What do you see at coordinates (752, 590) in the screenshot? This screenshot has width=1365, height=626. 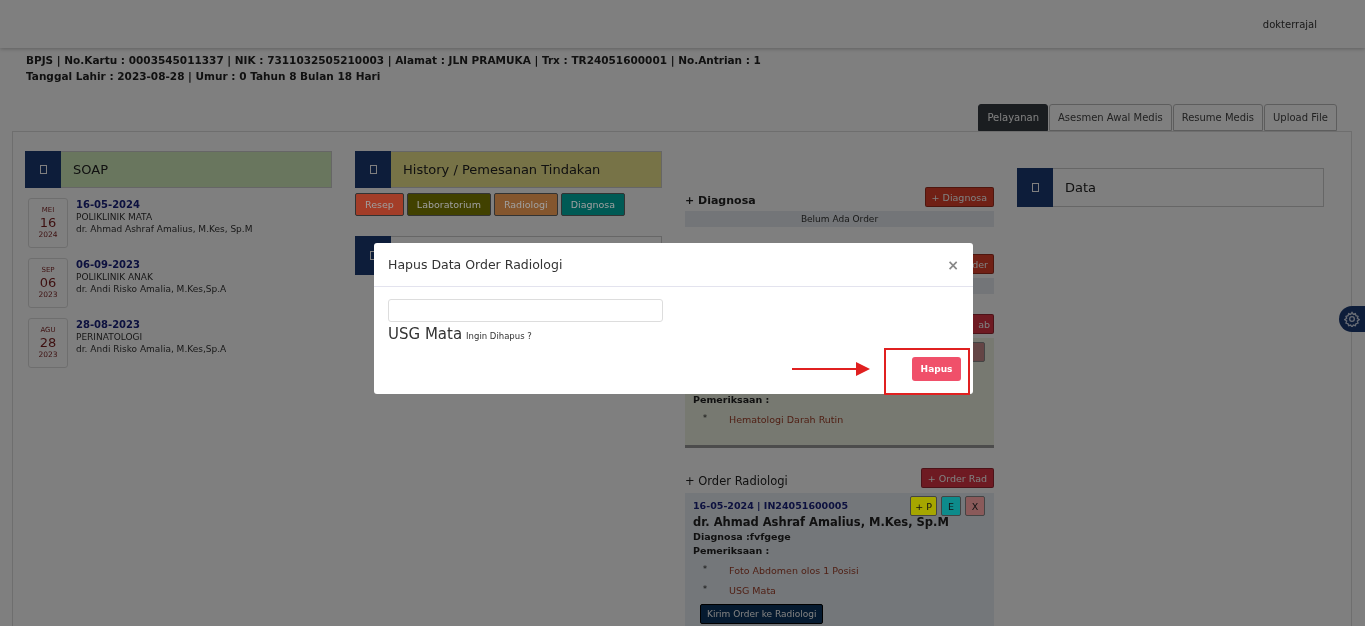 I see `exam-item: USG Mata` at bounding box center [752, 590].